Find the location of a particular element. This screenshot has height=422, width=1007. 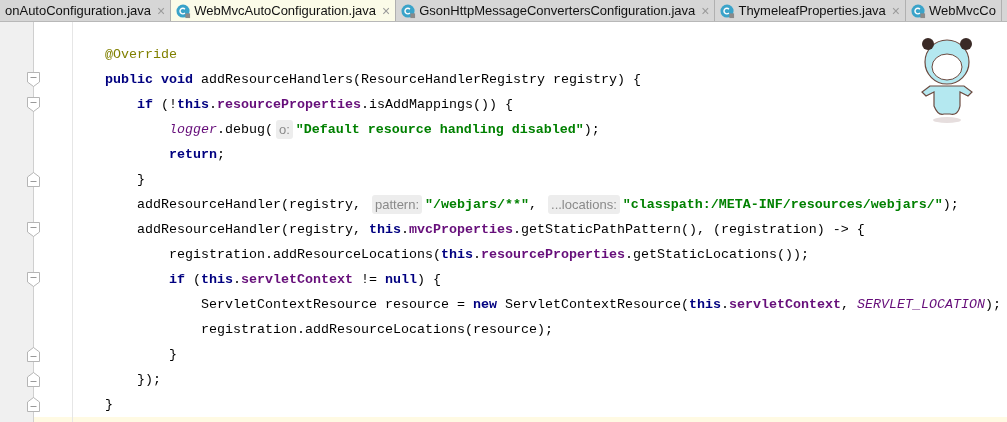

code-line: }); is located at coordinates (149, 380).